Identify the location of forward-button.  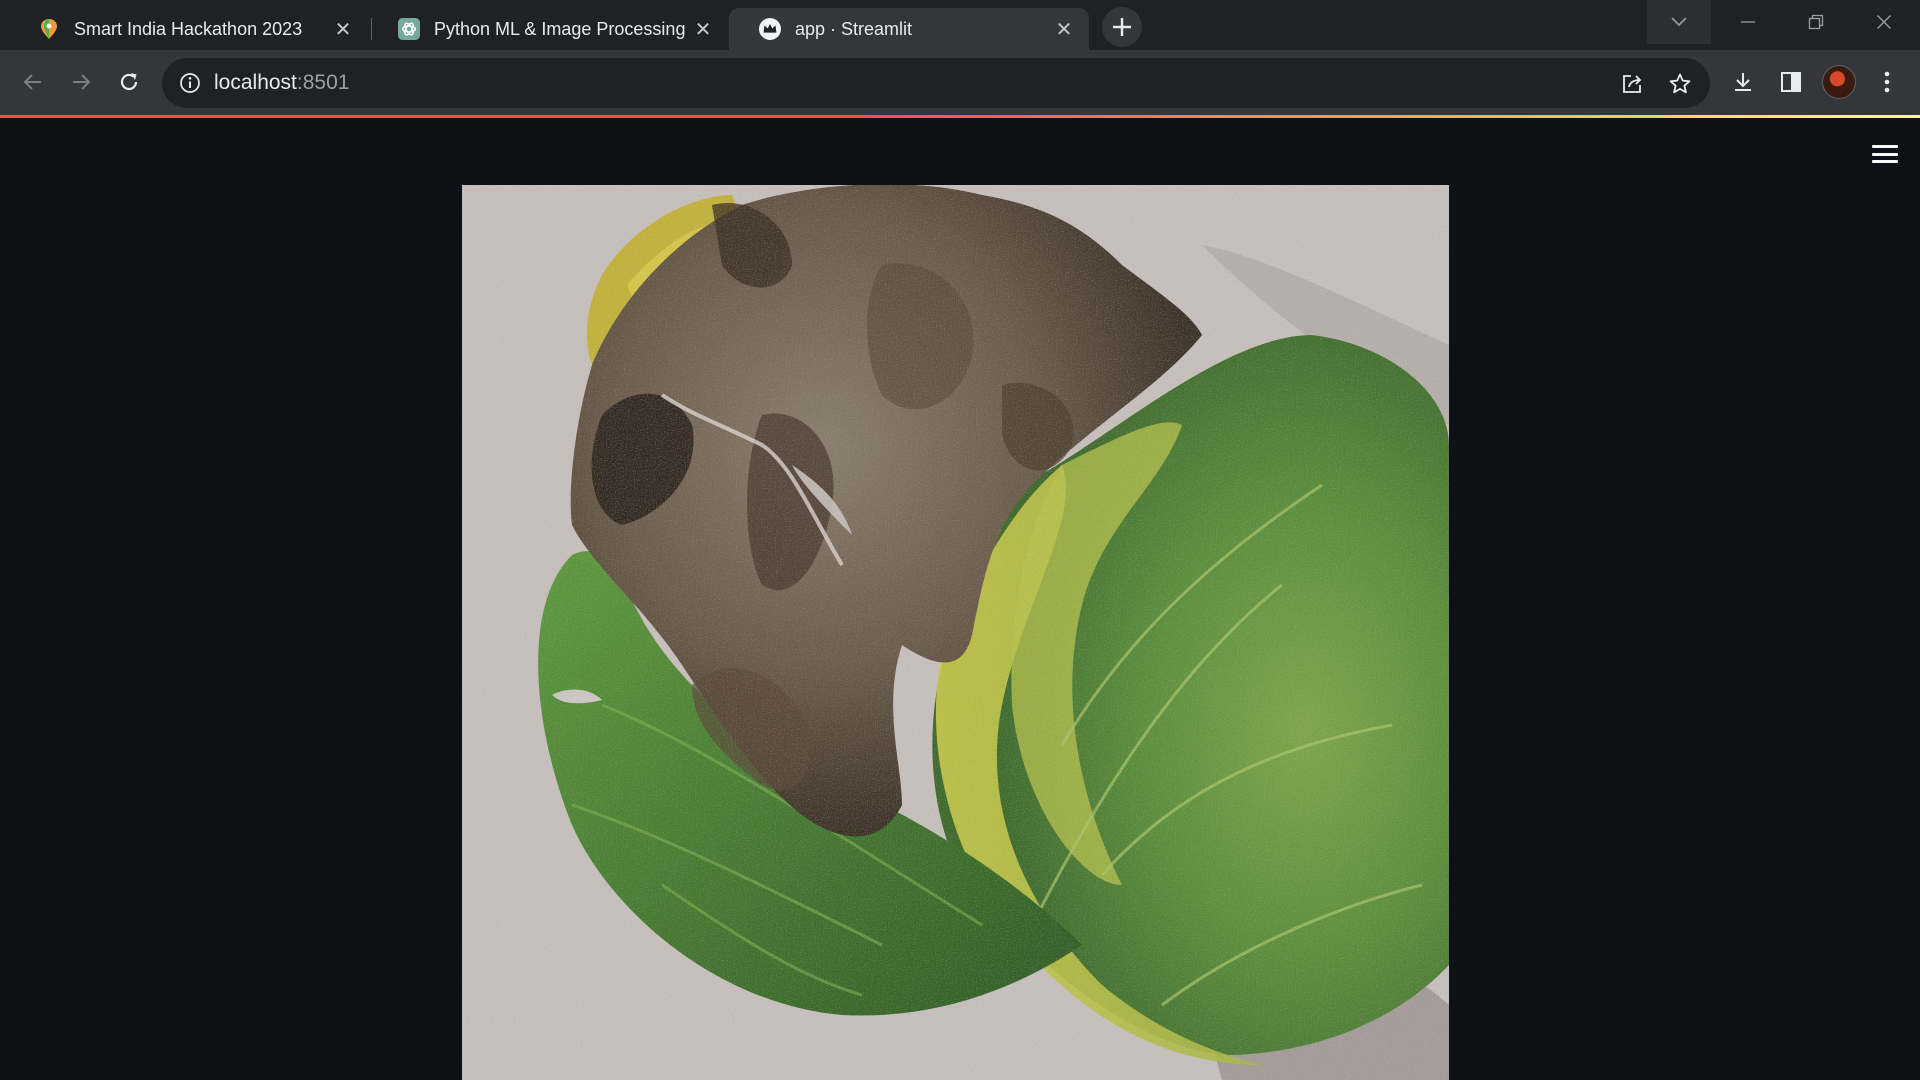
(81, 82).